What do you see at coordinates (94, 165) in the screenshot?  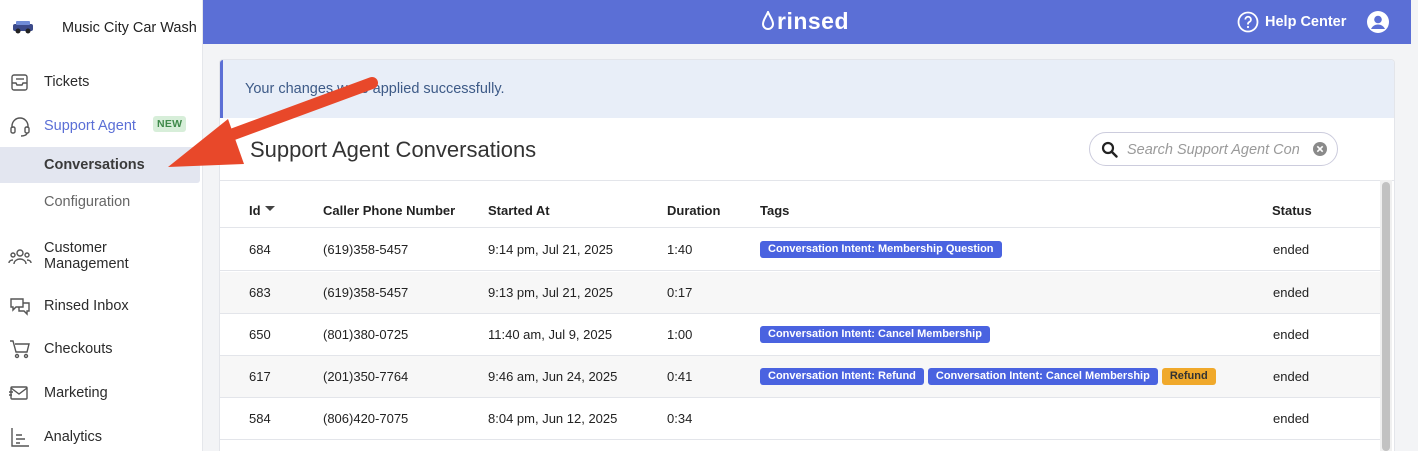 I see `sidebar-subitem-label: Conversations` at bounding box center [94, 165].